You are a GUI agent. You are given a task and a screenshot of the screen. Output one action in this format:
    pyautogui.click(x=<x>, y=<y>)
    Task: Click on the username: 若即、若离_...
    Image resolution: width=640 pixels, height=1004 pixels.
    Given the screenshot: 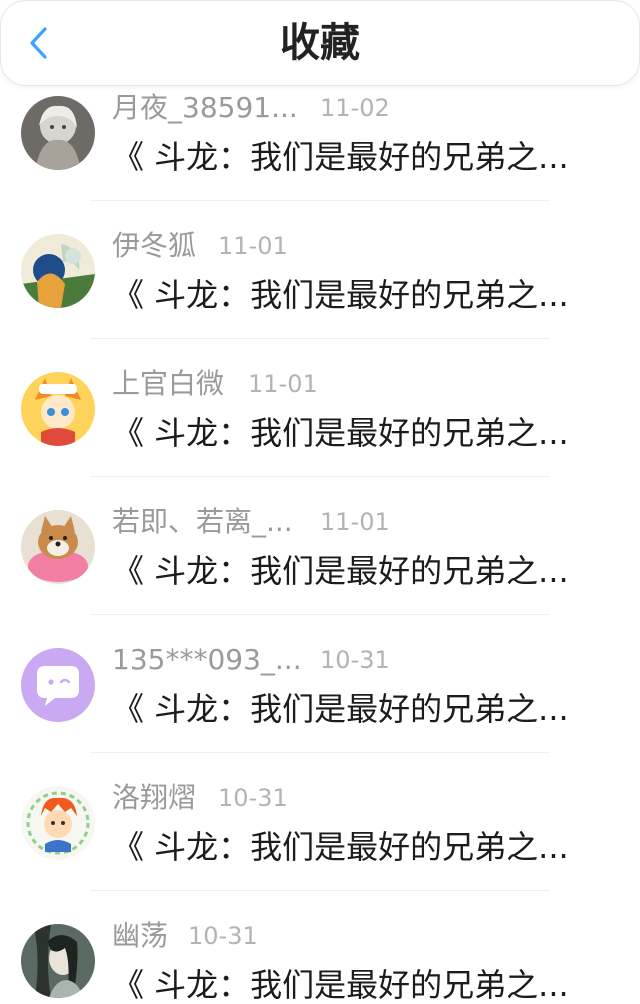 What is the action you would take?
    pyautogui.click(x=202, y=522)
    